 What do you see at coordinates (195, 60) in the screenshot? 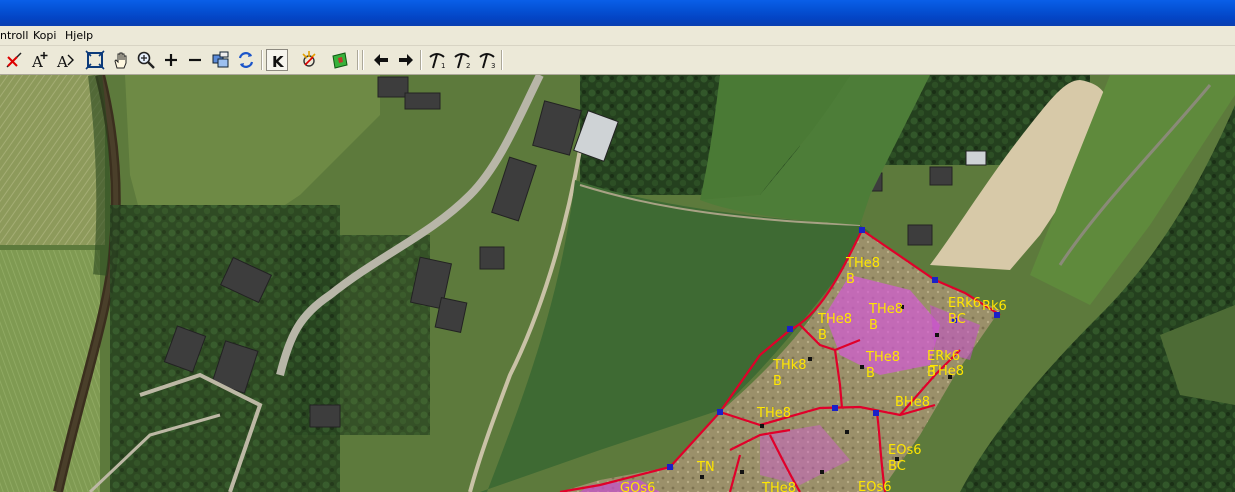
I see `zoom-minus-icon` at bounding box center [195, 60].